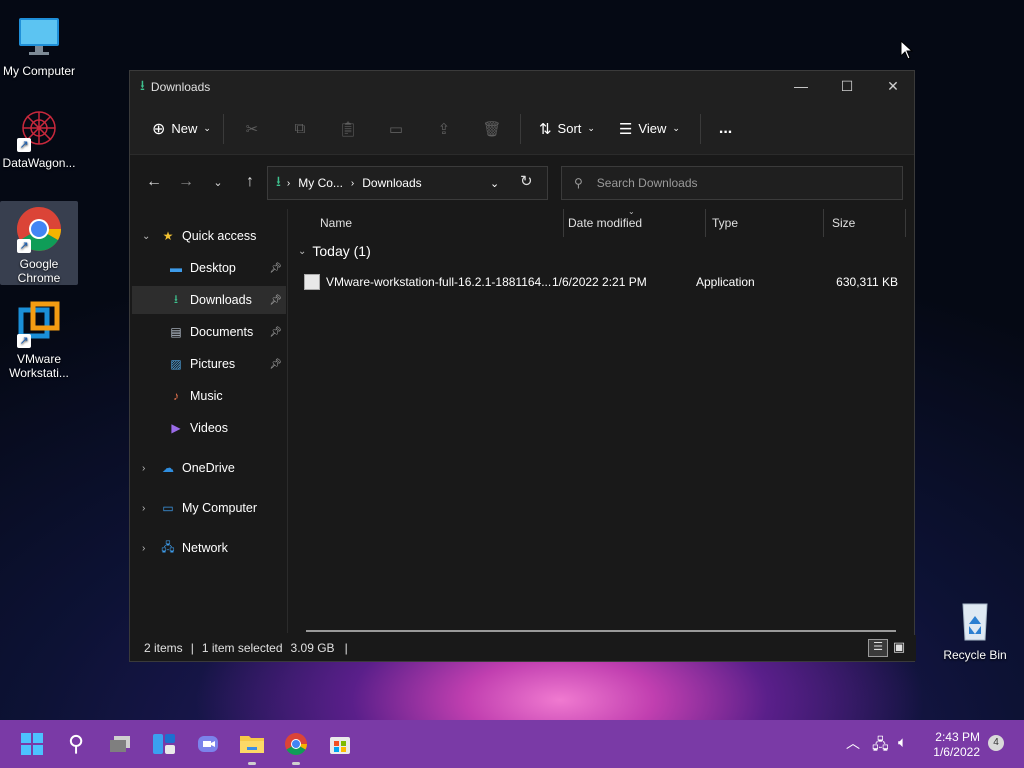 This screenshot has width=1024, height=768. Describe the element at coordinates (725, 282) in the screenshot. I see `file-type: Application` at that location.